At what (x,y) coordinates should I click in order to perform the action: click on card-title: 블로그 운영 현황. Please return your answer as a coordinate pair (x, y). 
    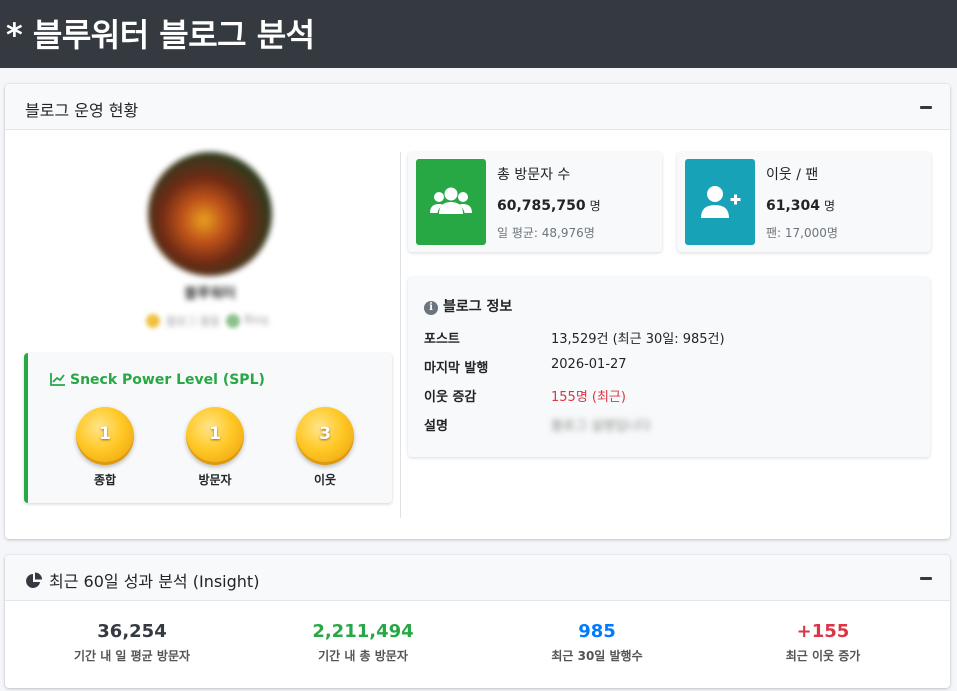
    Looking at the image, I should click on (82, 110).